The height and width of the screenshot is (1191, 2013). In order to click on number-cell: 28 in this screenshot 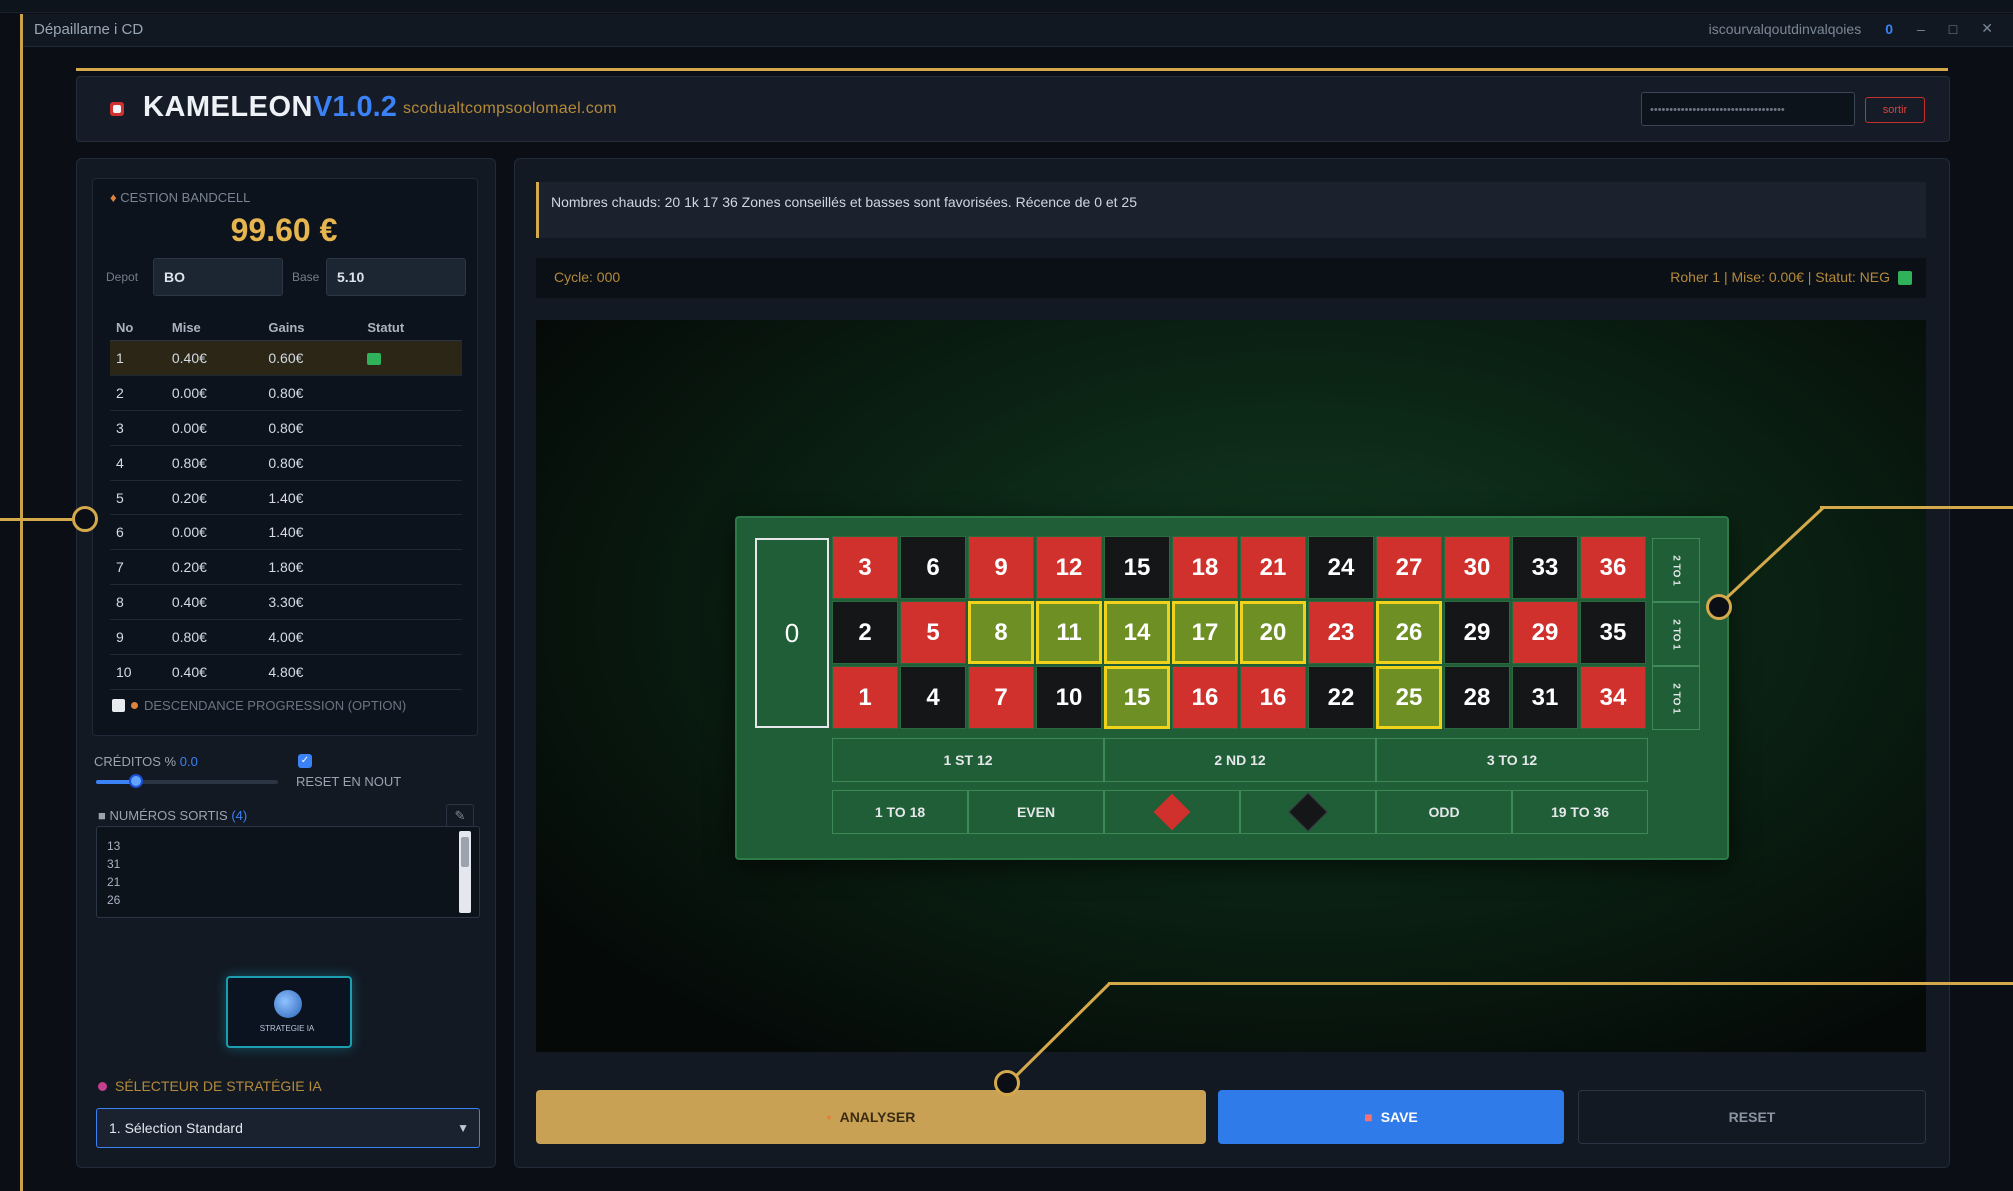, I will do `click(1477, 697)`.